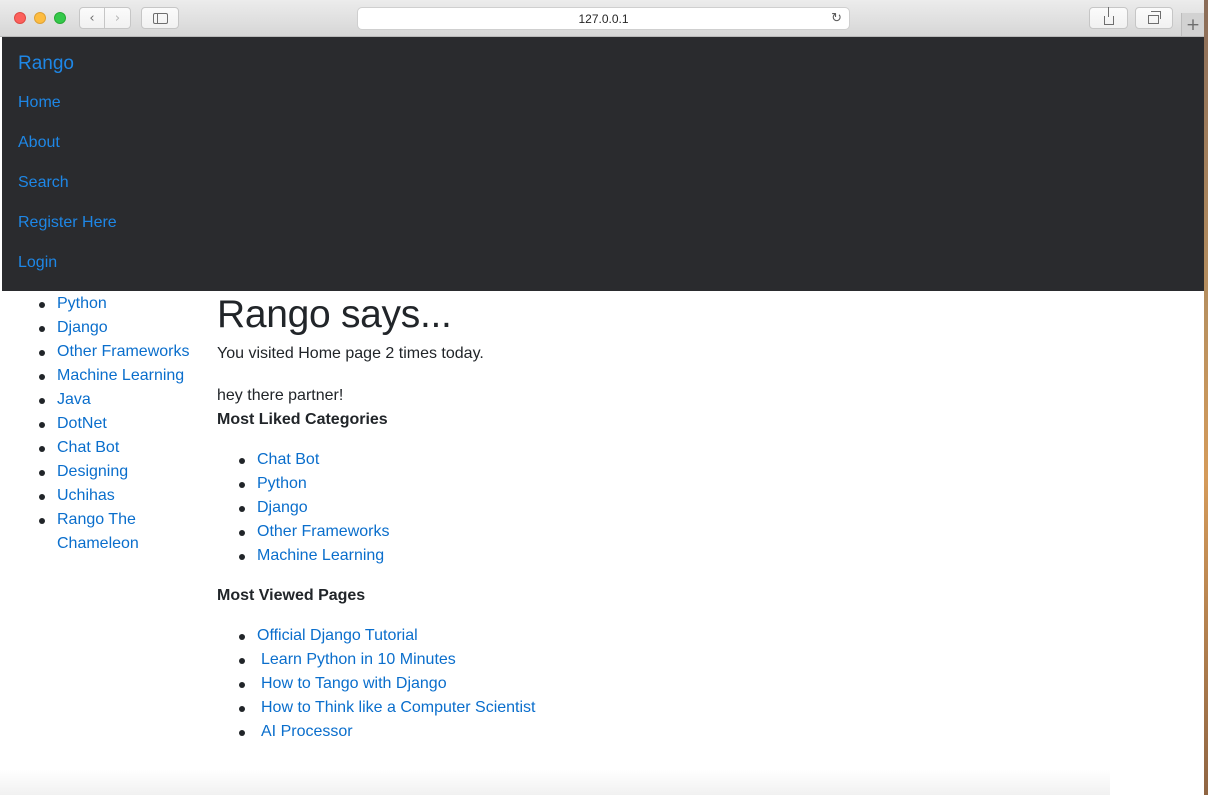 This screenshot has width=1208, height=795. What do you see at coordinates (555, 782) in the screenshot?
I see `window-bottom-shadow` at bounding box center [555, 782].